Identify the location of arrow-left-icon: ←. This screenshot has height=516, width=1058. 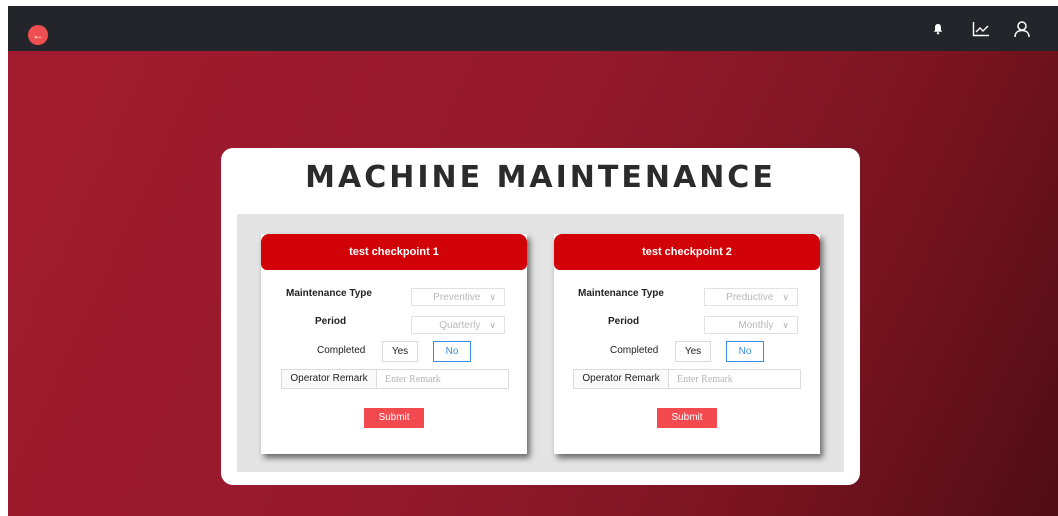
(38, 35).